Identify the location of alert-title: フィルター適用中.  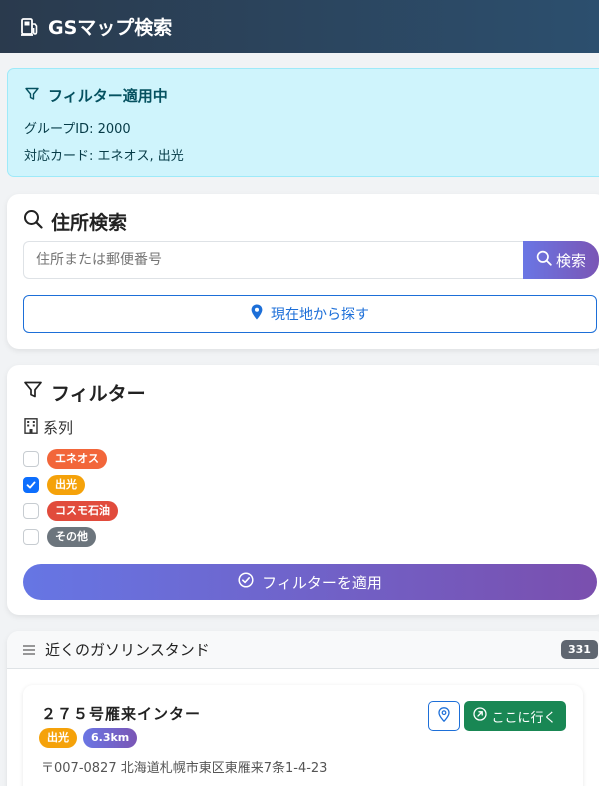
(108, 96).